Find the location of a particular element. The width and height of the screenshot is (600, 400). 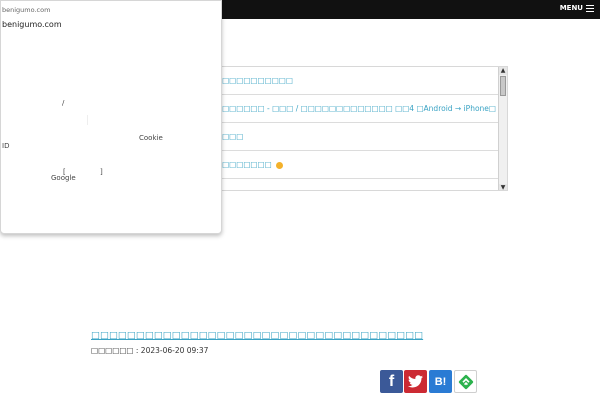

scroll-down-arrow-icon: ▼ is located at coordinates (503, 187).